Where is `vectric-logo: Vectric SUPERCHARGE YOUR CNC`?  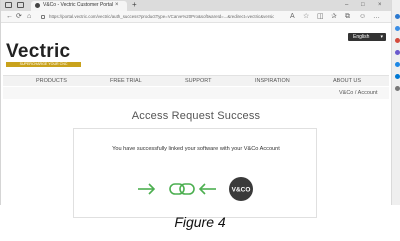
vectric-logo: Vectric SUPERCHARGE YOUR CNC is located at coordinates (43, 54).